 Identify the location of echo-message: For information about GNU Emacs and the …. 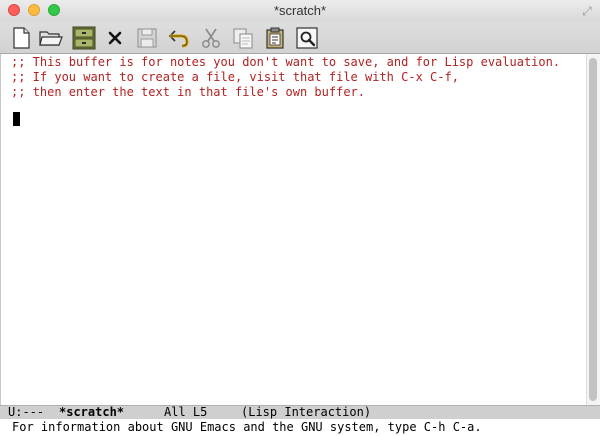
(247, 427).